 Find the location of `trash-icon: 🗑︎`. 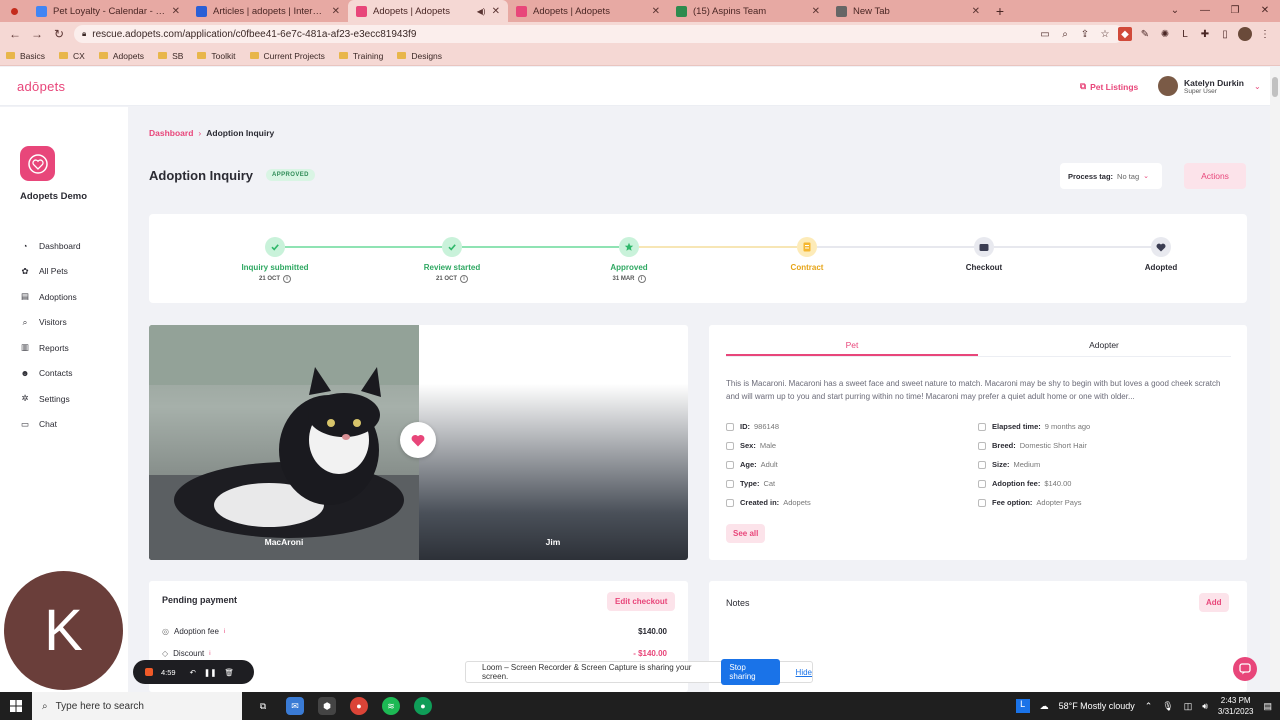

trash-icon: 🗑︎ is located at coordinates (229, 672).